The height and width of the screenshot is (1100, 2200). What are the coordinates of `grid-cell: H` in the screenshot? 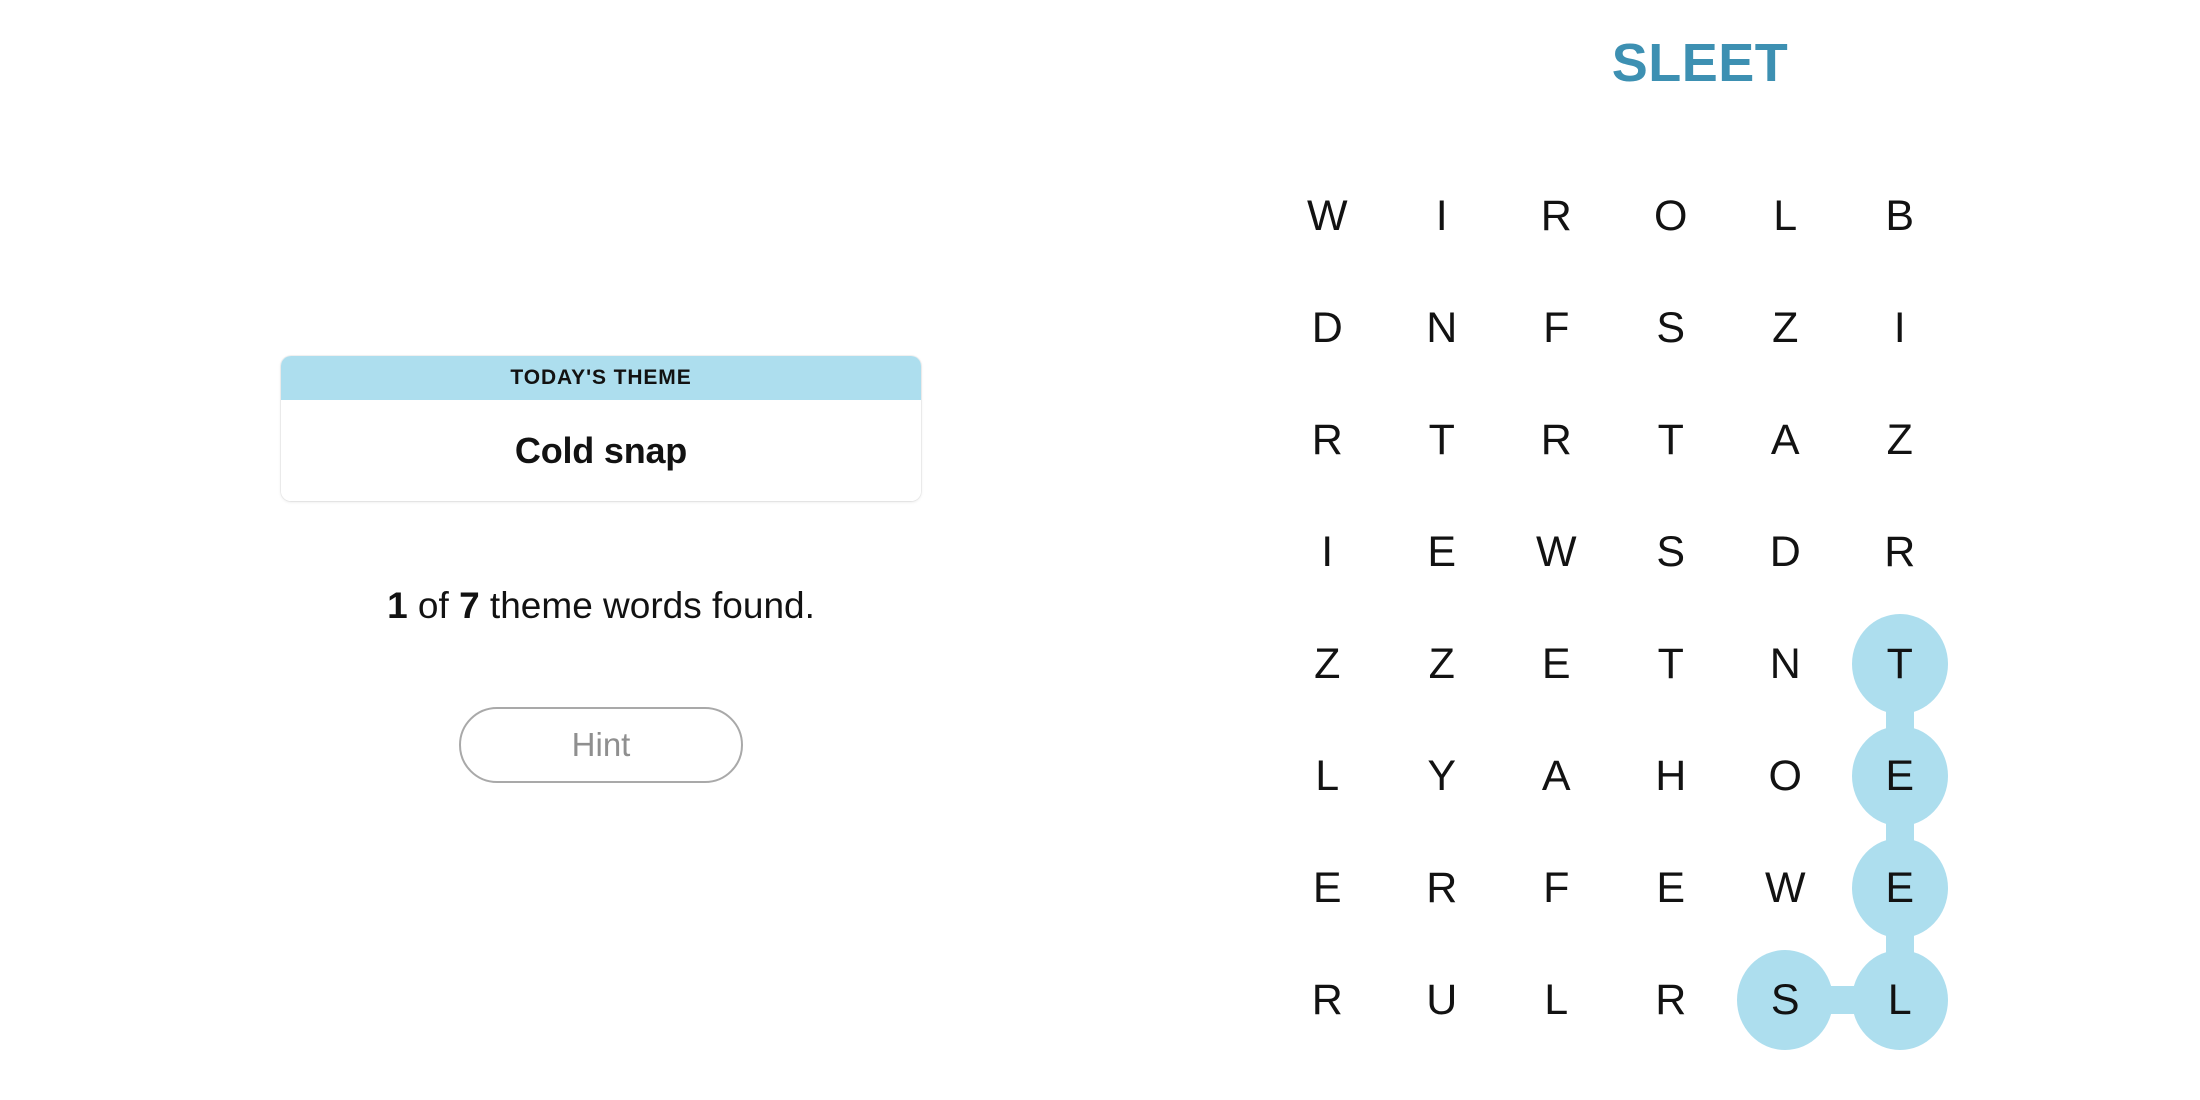 It's located at (1671, 776).